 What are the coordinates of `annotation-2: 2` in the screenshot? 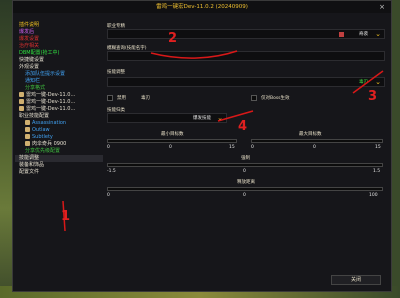 It's located at (173, 38).